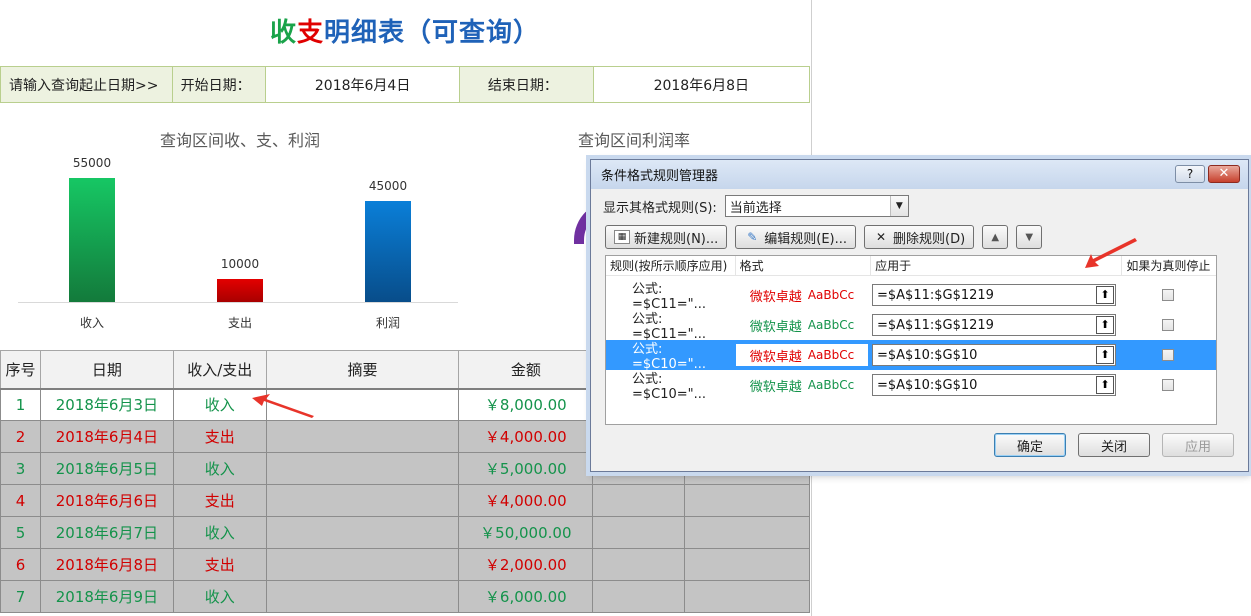  What do you see at coordinates (20, 500) in the screenshot?
I see `cell-no: 4` at bounding box center [20, 500].